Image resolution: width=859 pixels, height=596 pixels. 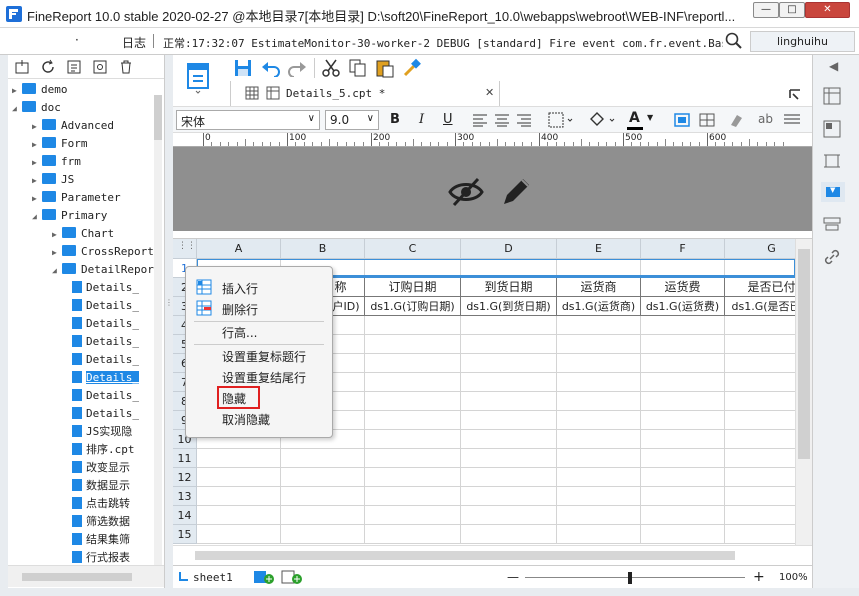 I want to click on row-header: 14, so click(x=185, y=515).